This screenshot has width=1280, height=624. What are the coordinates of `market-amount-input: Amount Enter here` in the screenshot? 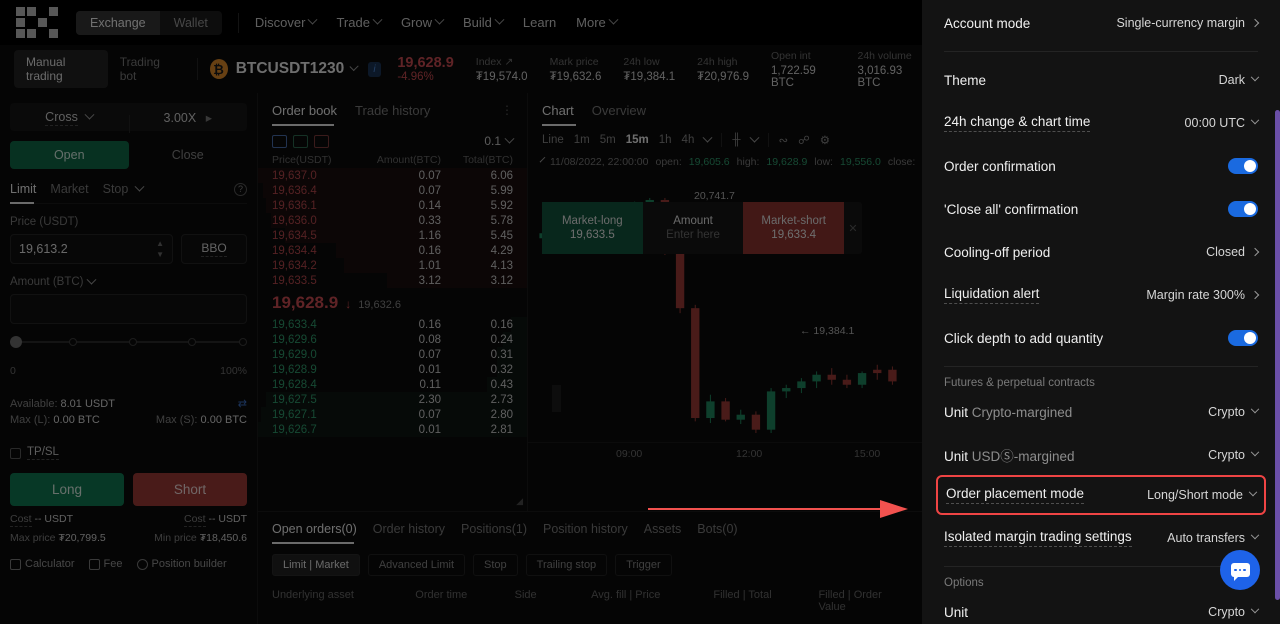 It's located at (693, 228).